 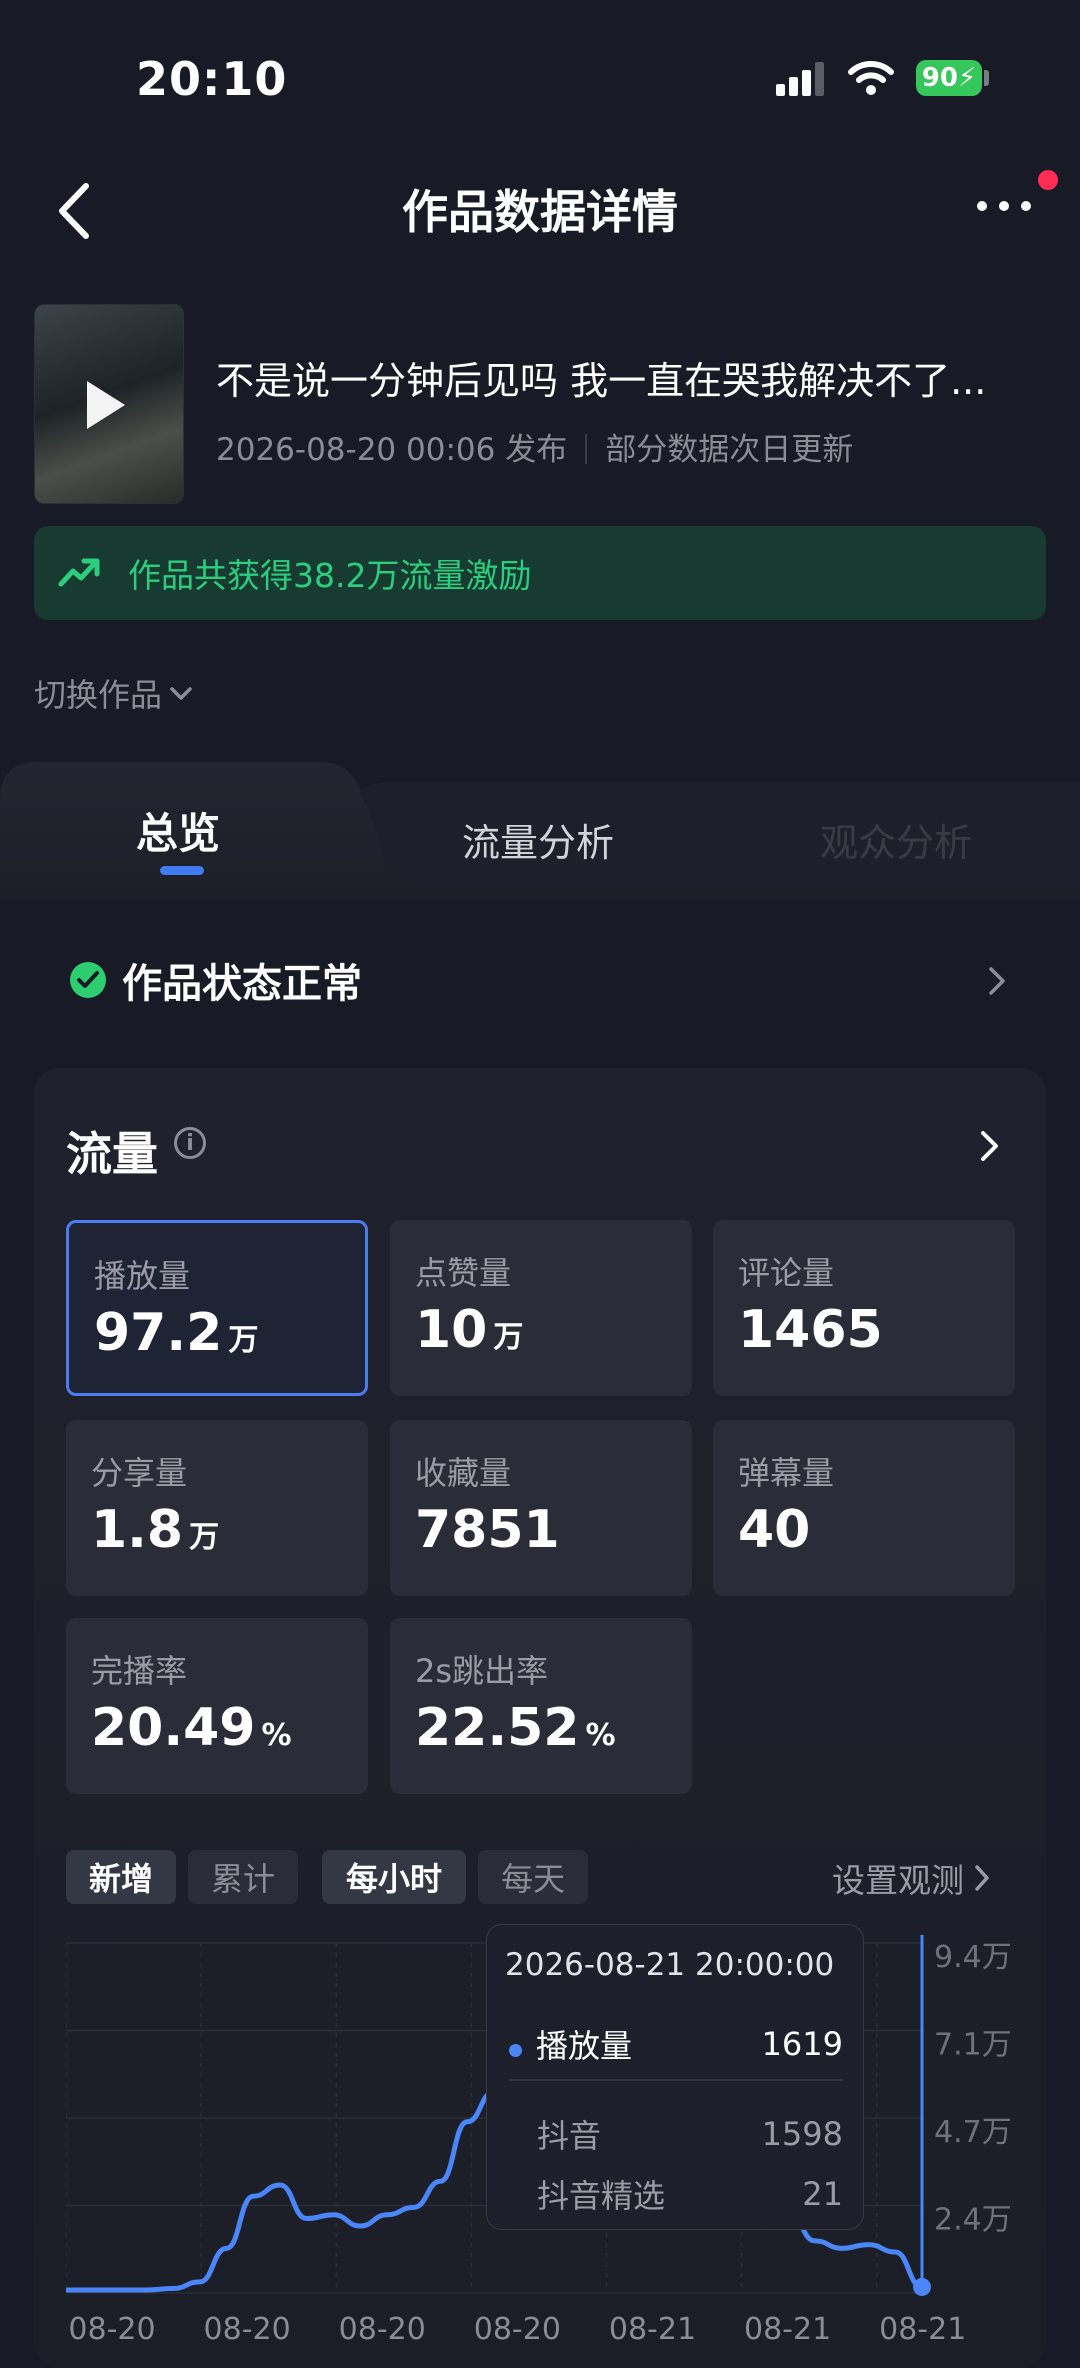 I want to click on battery-indicator: 90 ⚡, so click(x=949, y=78).